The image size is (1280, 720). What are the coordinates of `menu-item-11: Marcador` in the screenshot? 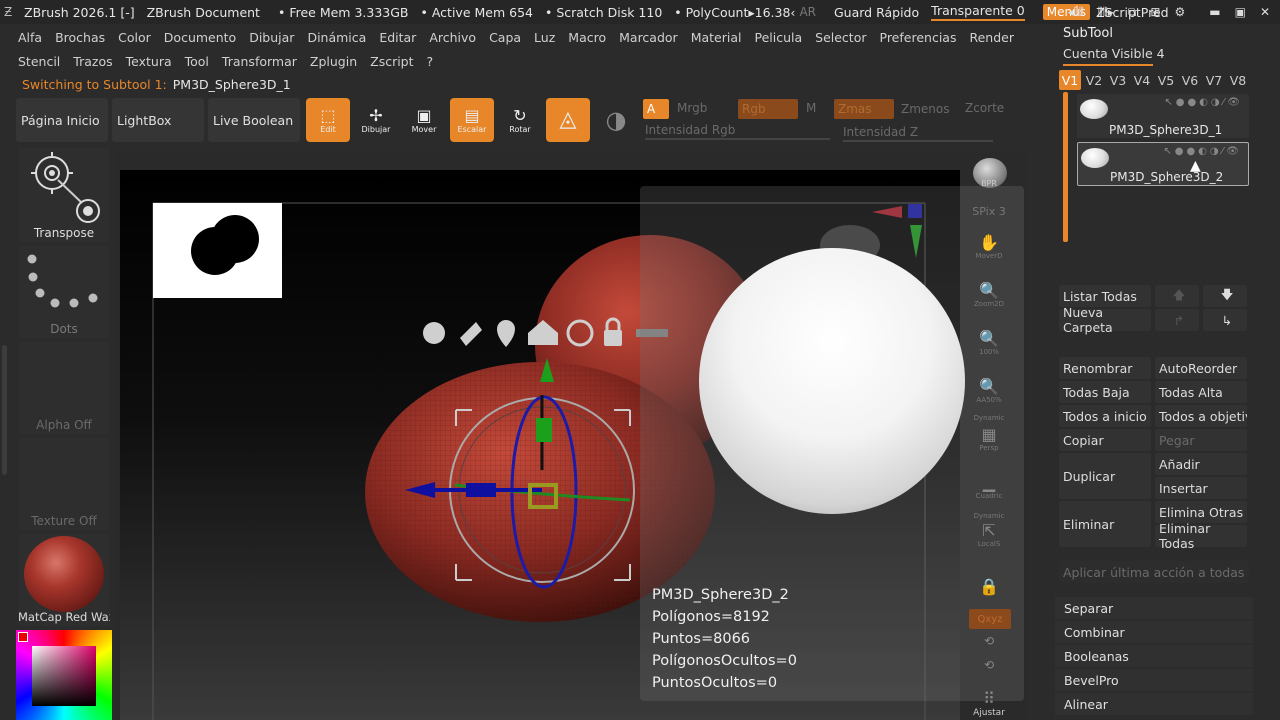 It's located at (648, 37).